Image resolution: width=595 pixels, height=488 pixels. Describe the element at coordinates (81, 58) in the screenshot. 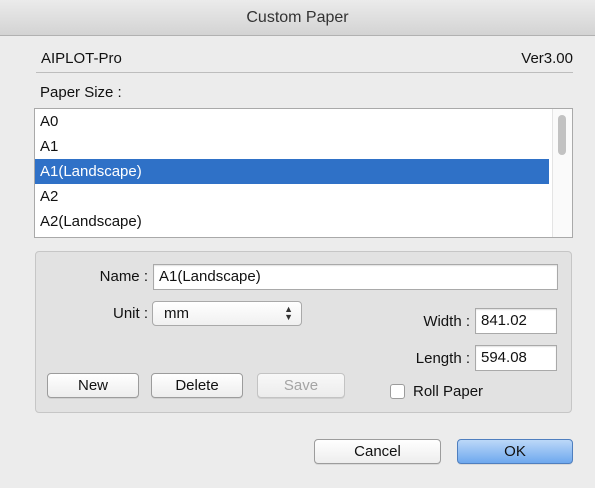

I see `app-name: AIPLOT-Pro` at that location.